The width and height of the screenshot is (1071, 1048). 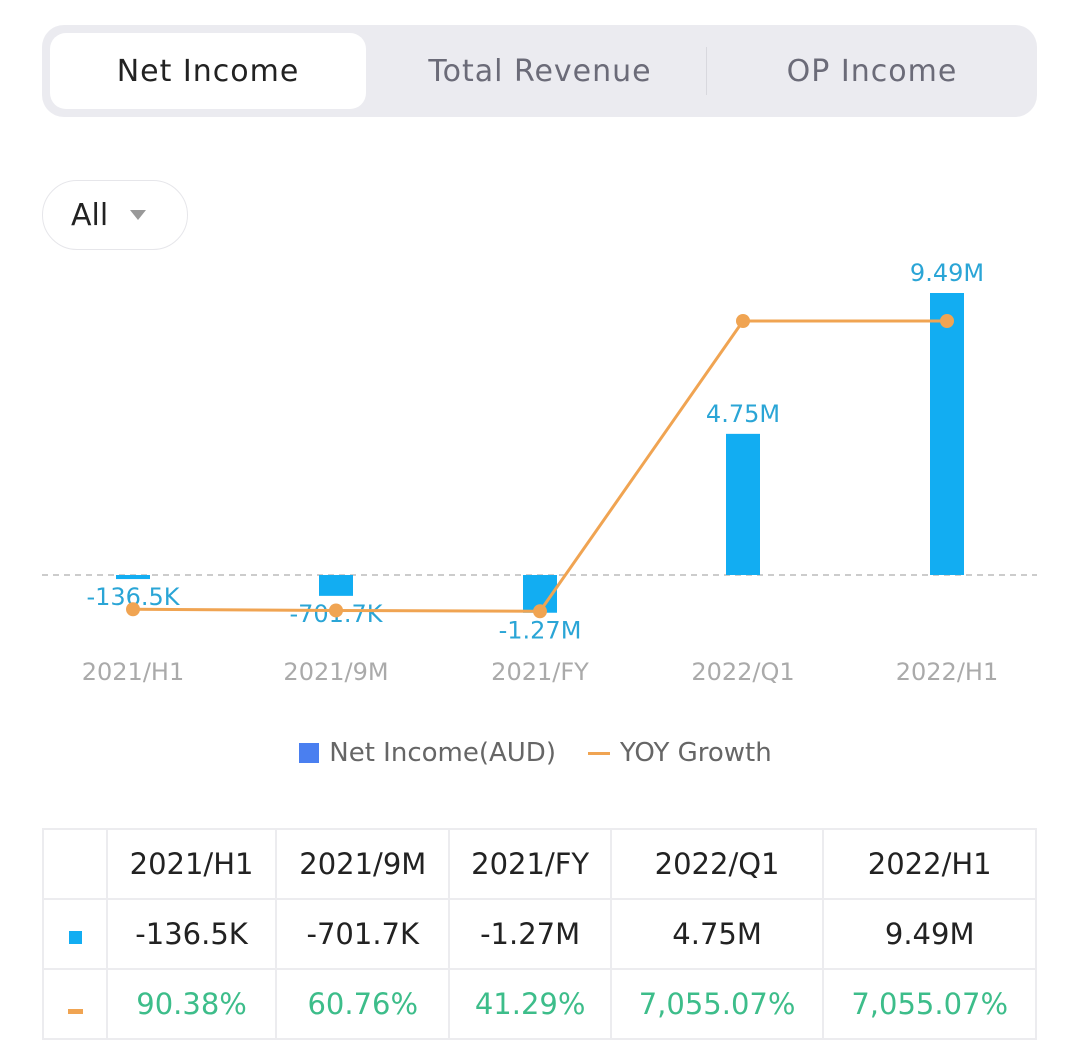 I want to click on legend-bar-swatch, so click(x=309, y=753).